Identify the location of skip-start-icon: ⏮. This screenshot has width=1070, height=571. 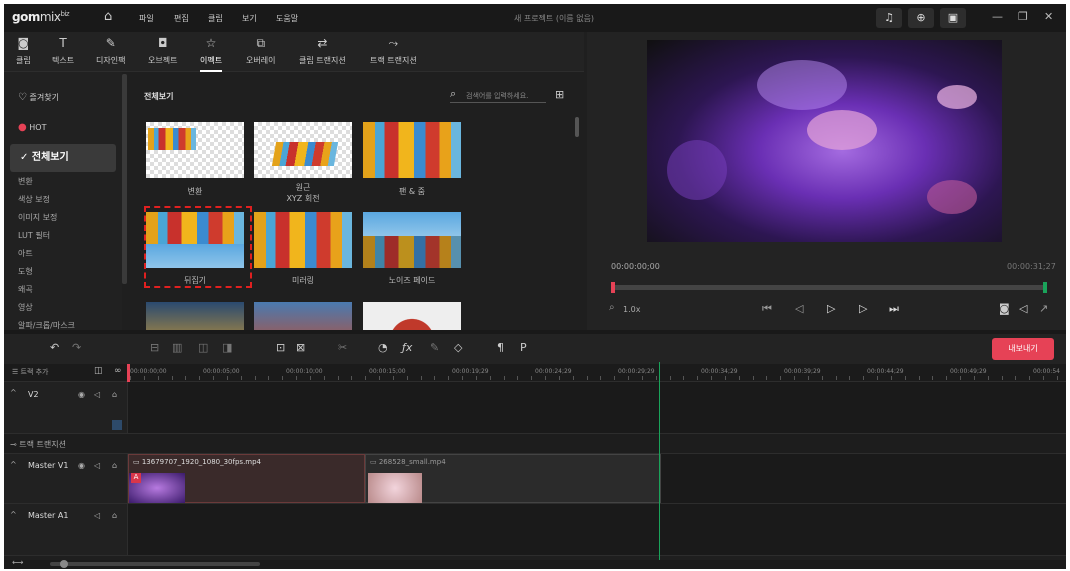
(767, 309).